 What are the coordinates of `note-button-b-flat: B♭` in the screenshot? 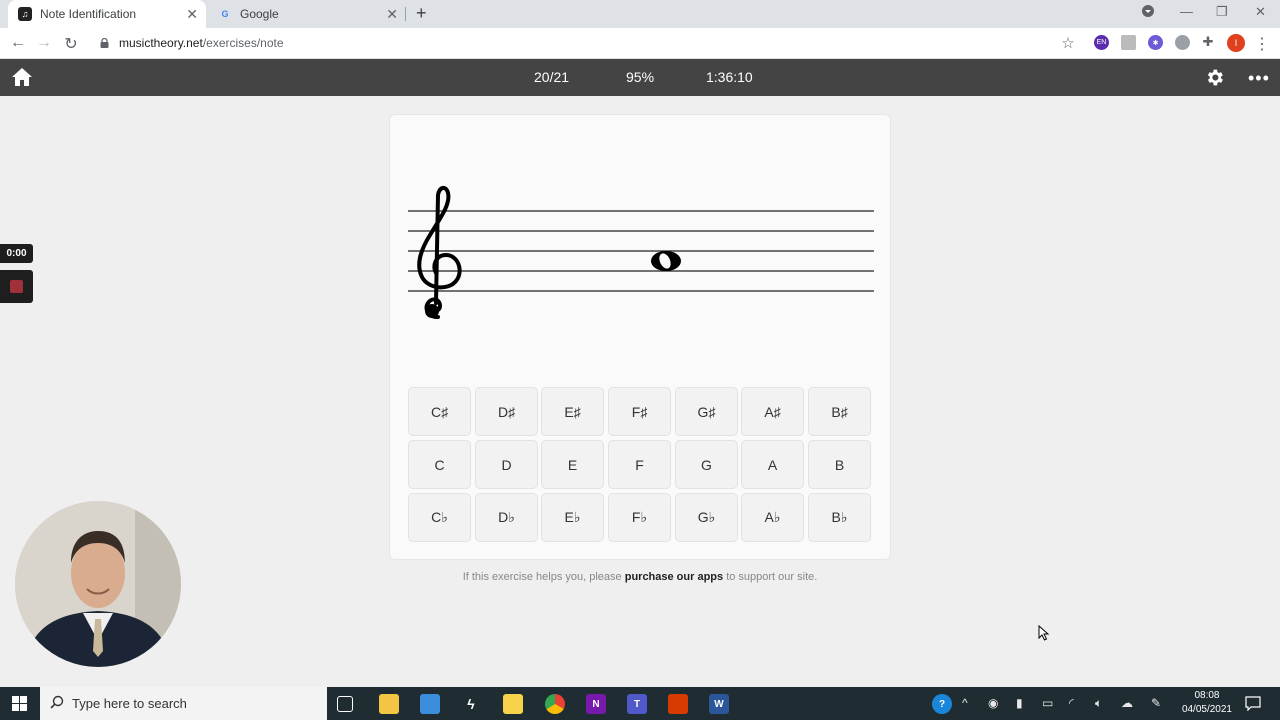 It's located at (839, 517).